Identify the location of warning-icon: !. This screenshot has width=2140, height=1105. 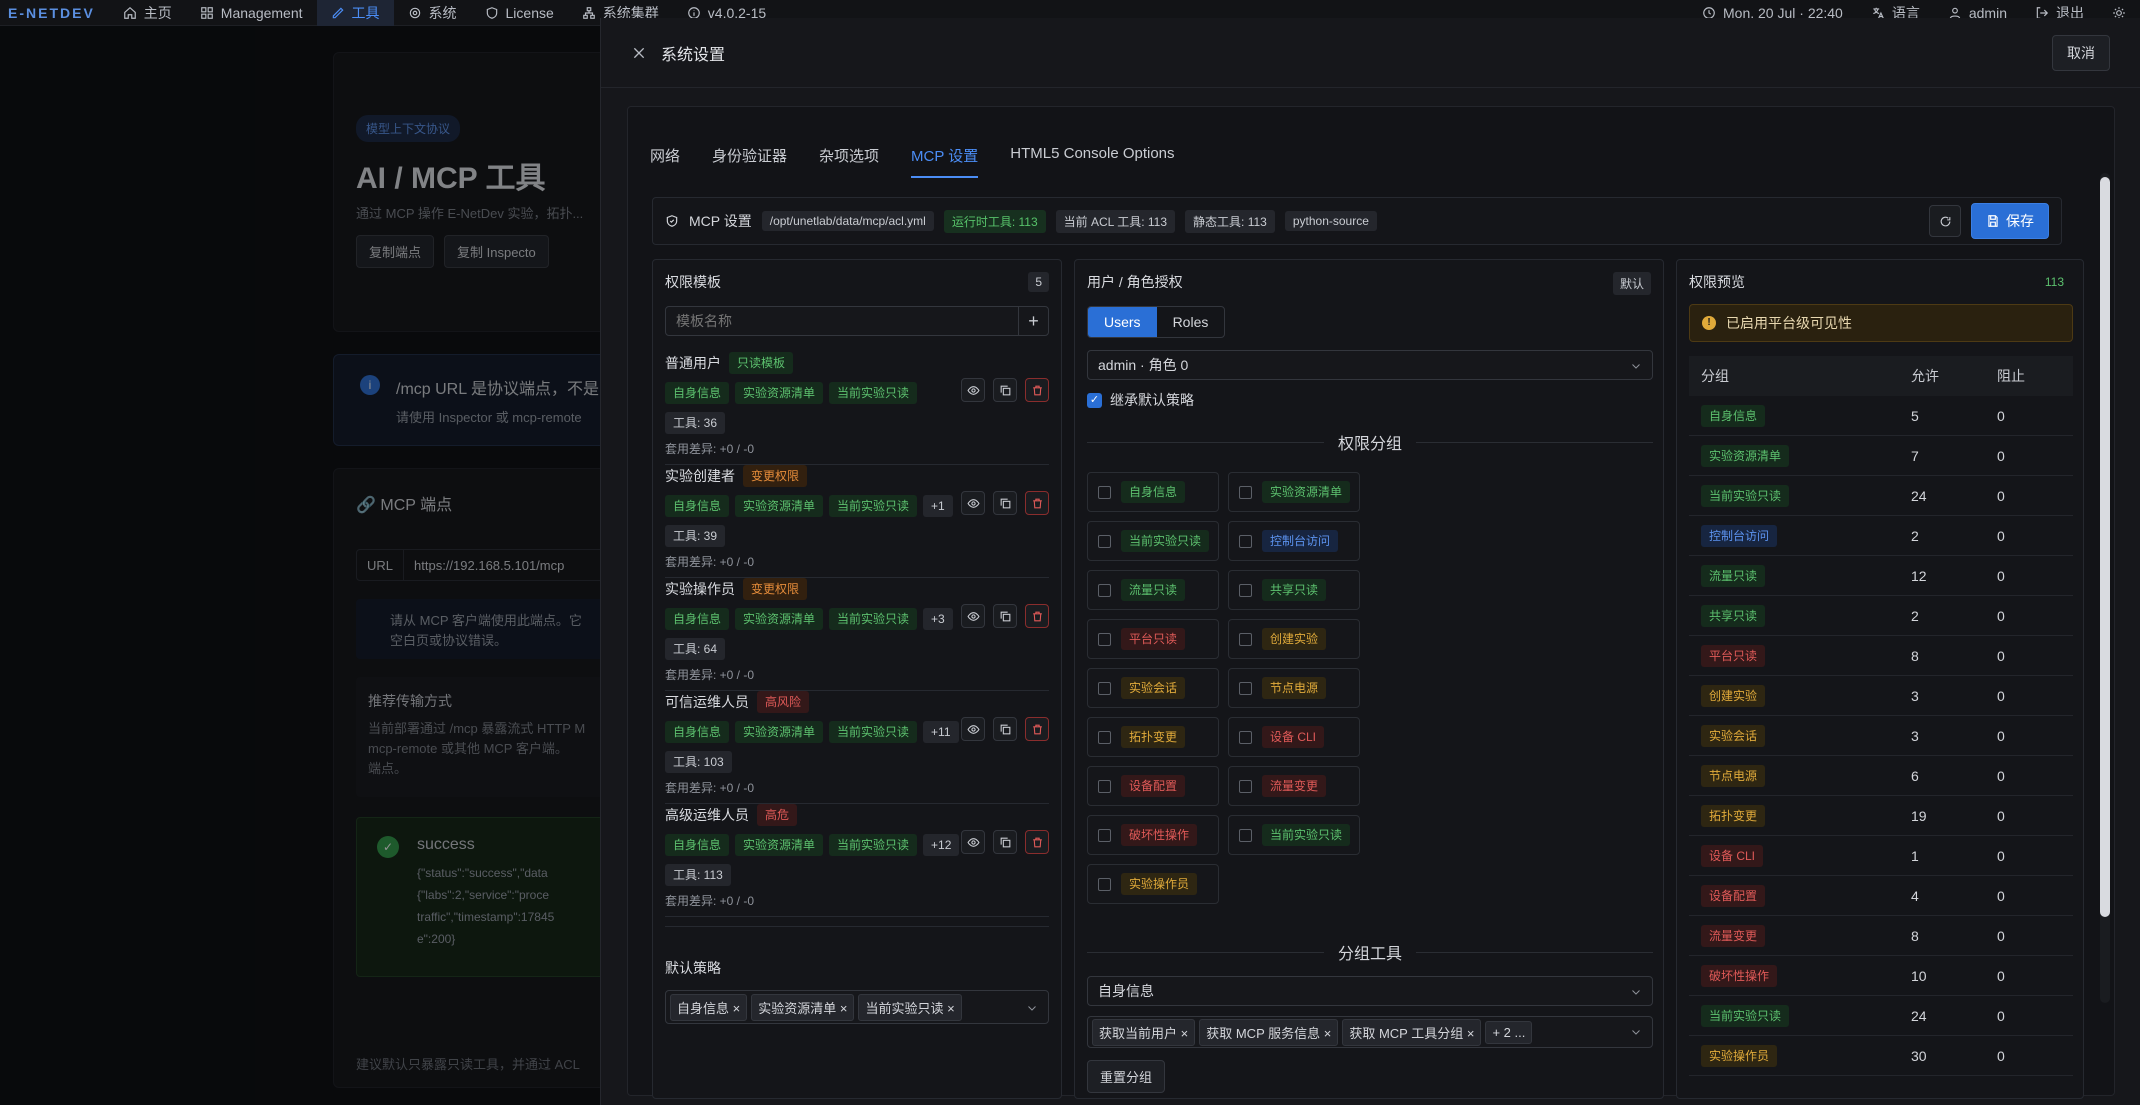
(1709, 323).